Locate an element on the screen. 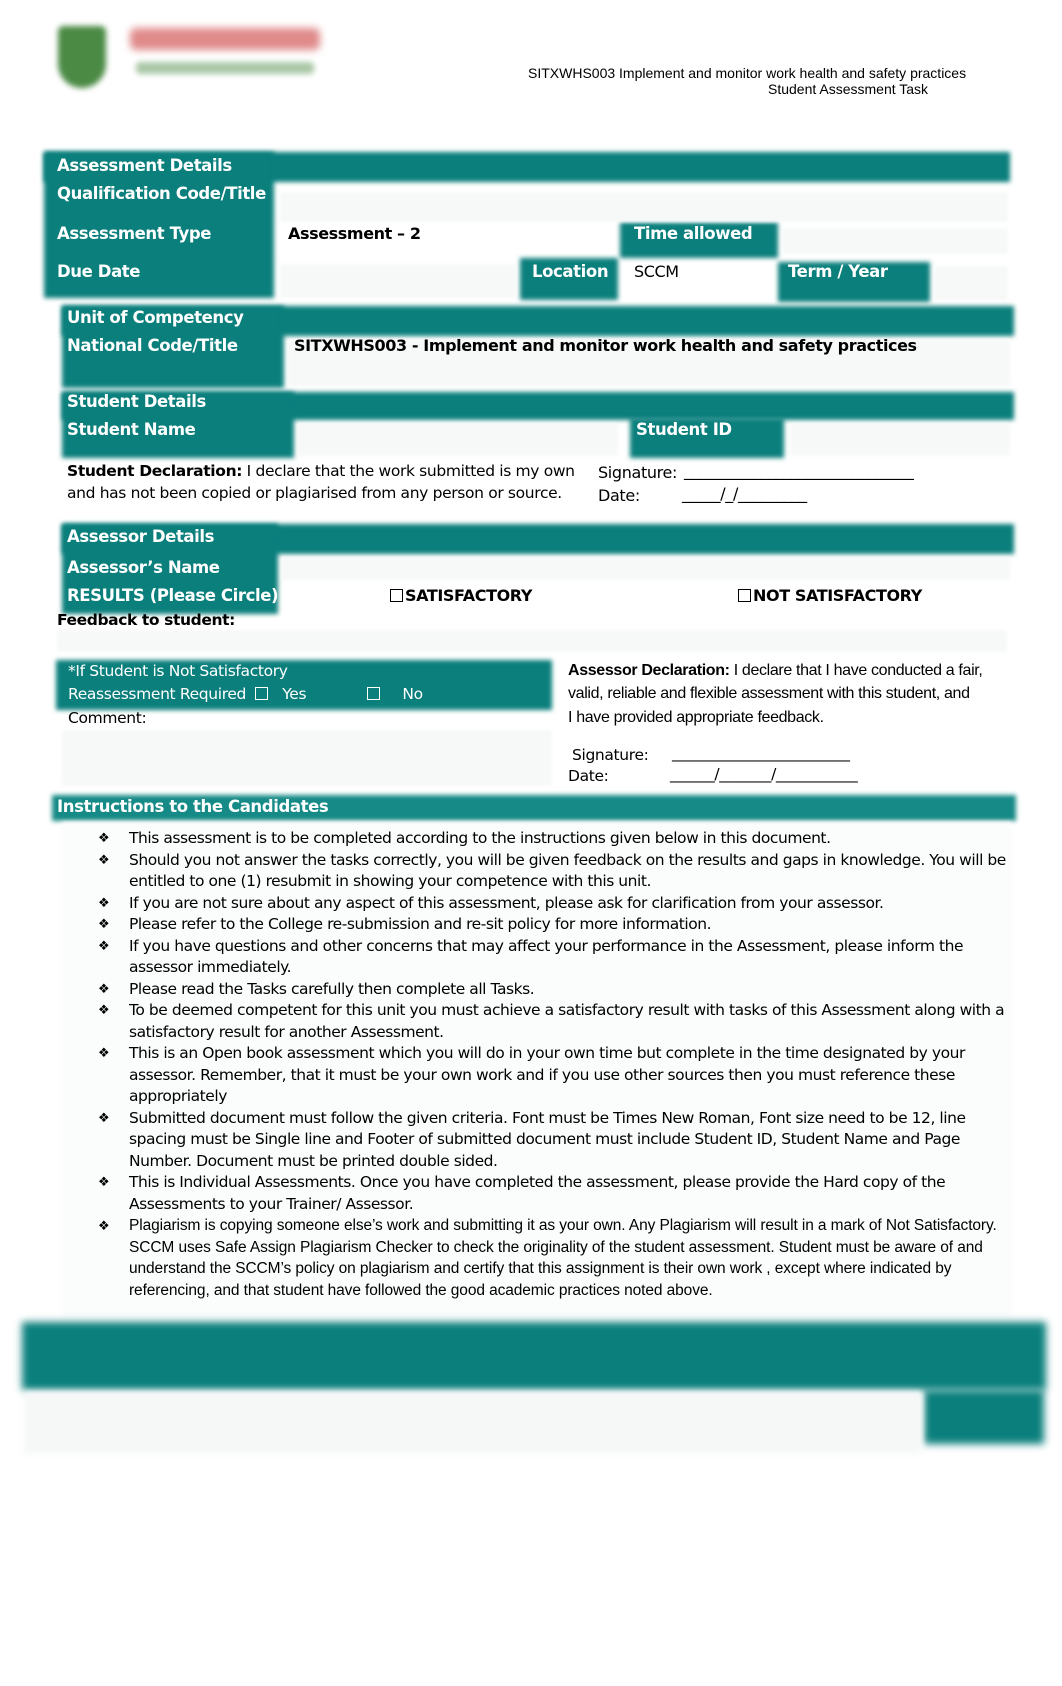  assessor-details-heading: Assessor Details is located at coordinates (141, 536).